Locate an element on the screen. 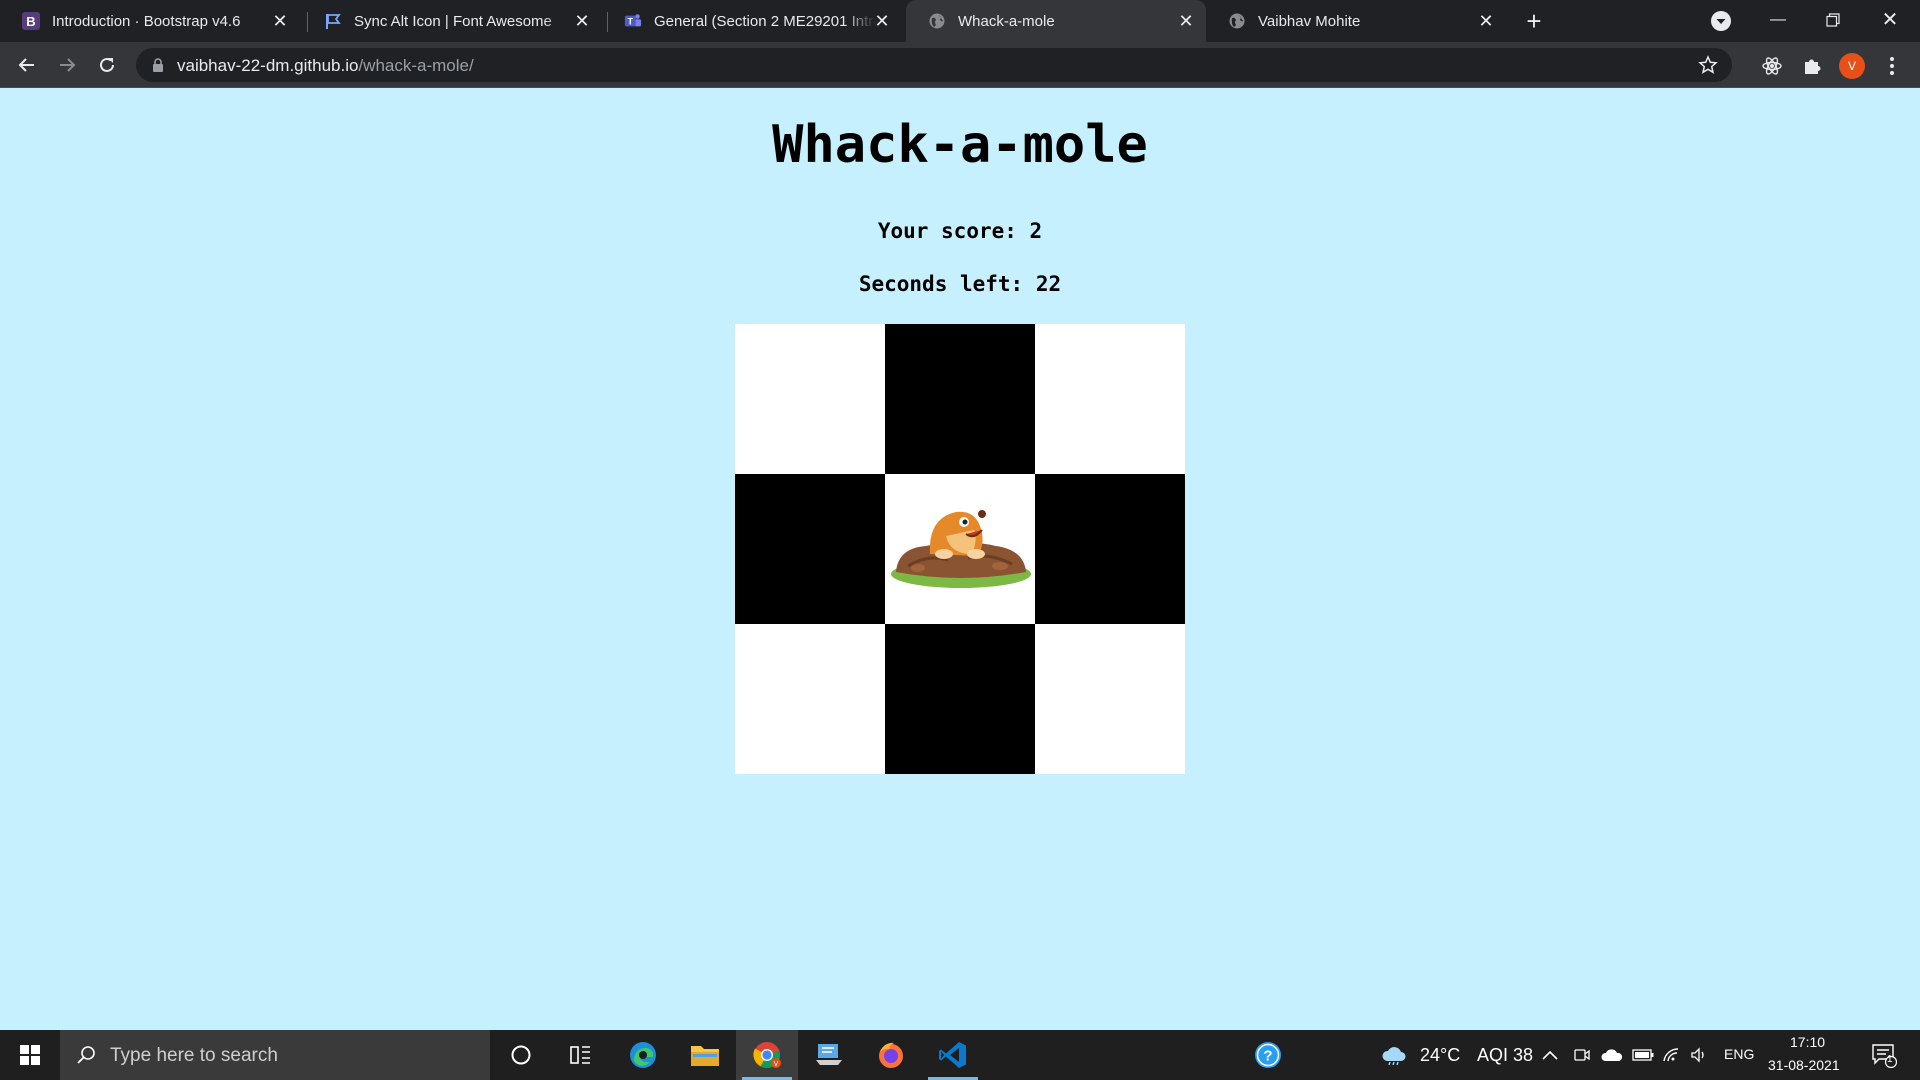  tab-vaibhav-mohite: Vaibhav Mohite ✕ is located at coordinates (1356, 21).